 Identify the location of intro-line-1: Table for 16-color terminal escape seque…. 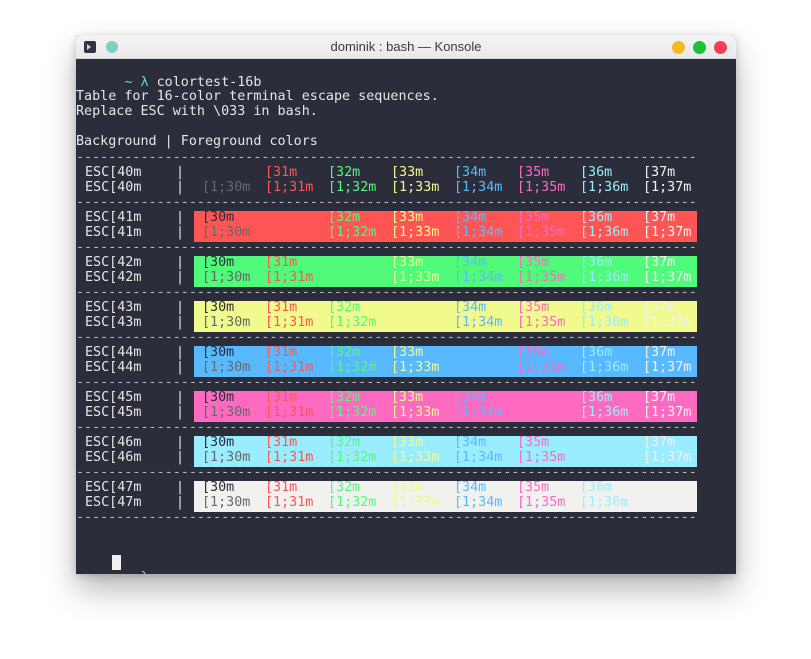
(257, 96).